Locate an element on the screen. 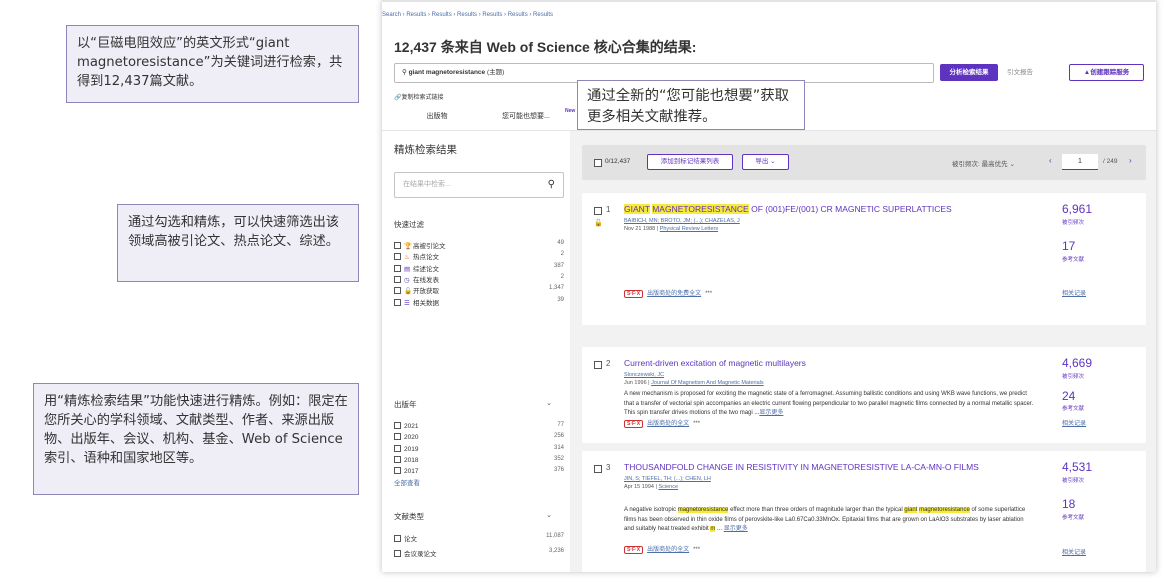 The image size is (1174, 583). record-authors: JIN, S; TIEFEL, TH; (...); CHEN, LH is located at coordinates (667, 479).